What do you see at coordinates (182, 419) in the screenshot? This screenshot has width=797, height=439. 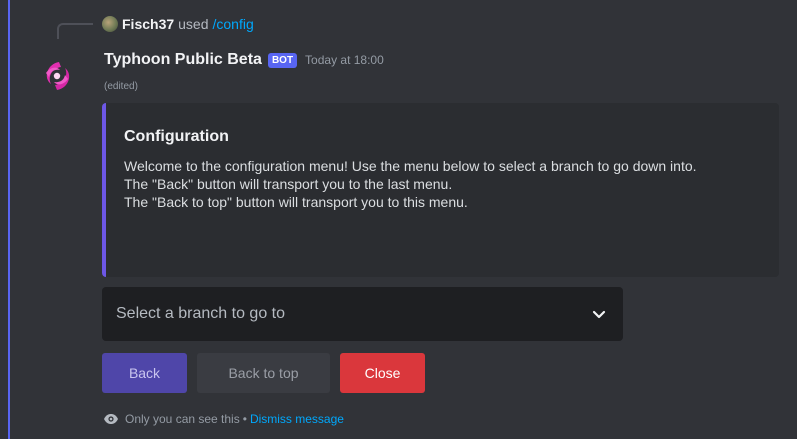 I see `ephemeral-text: Only you can see this` at bounding box center [182, 419].